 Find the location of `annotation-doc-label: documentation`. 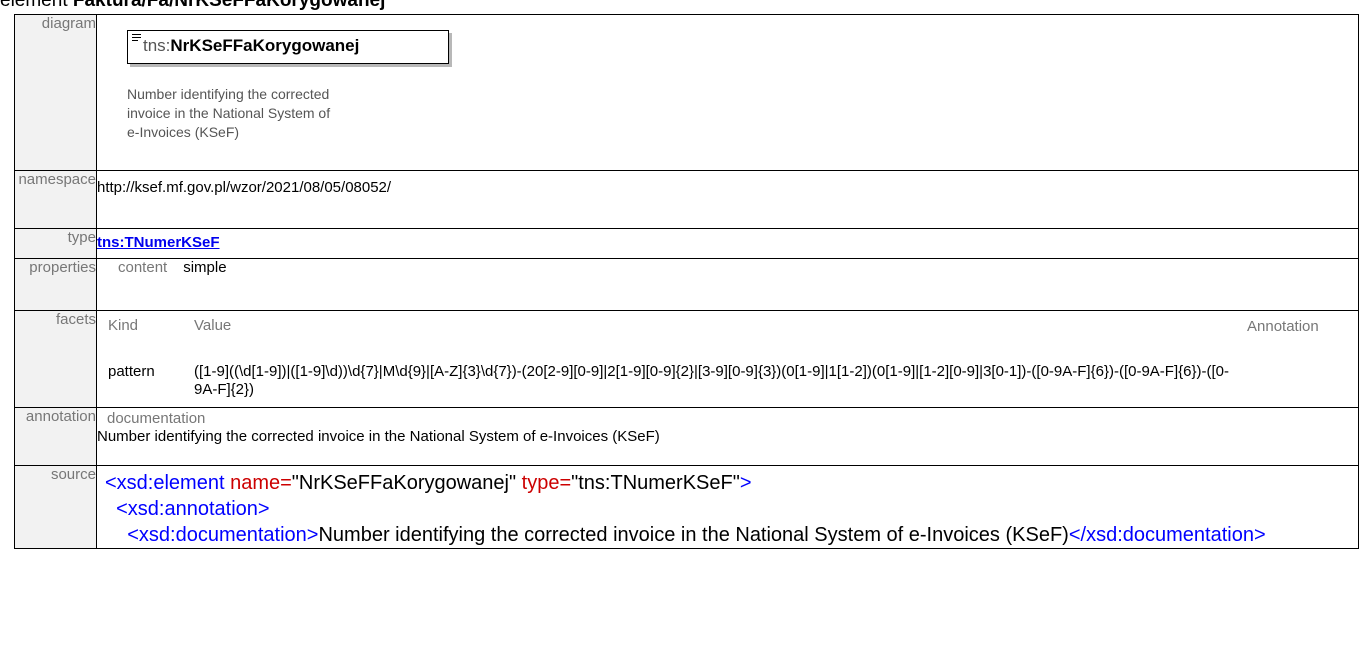

annotation-doc-label: documentation is located at coordinates (156, 418).